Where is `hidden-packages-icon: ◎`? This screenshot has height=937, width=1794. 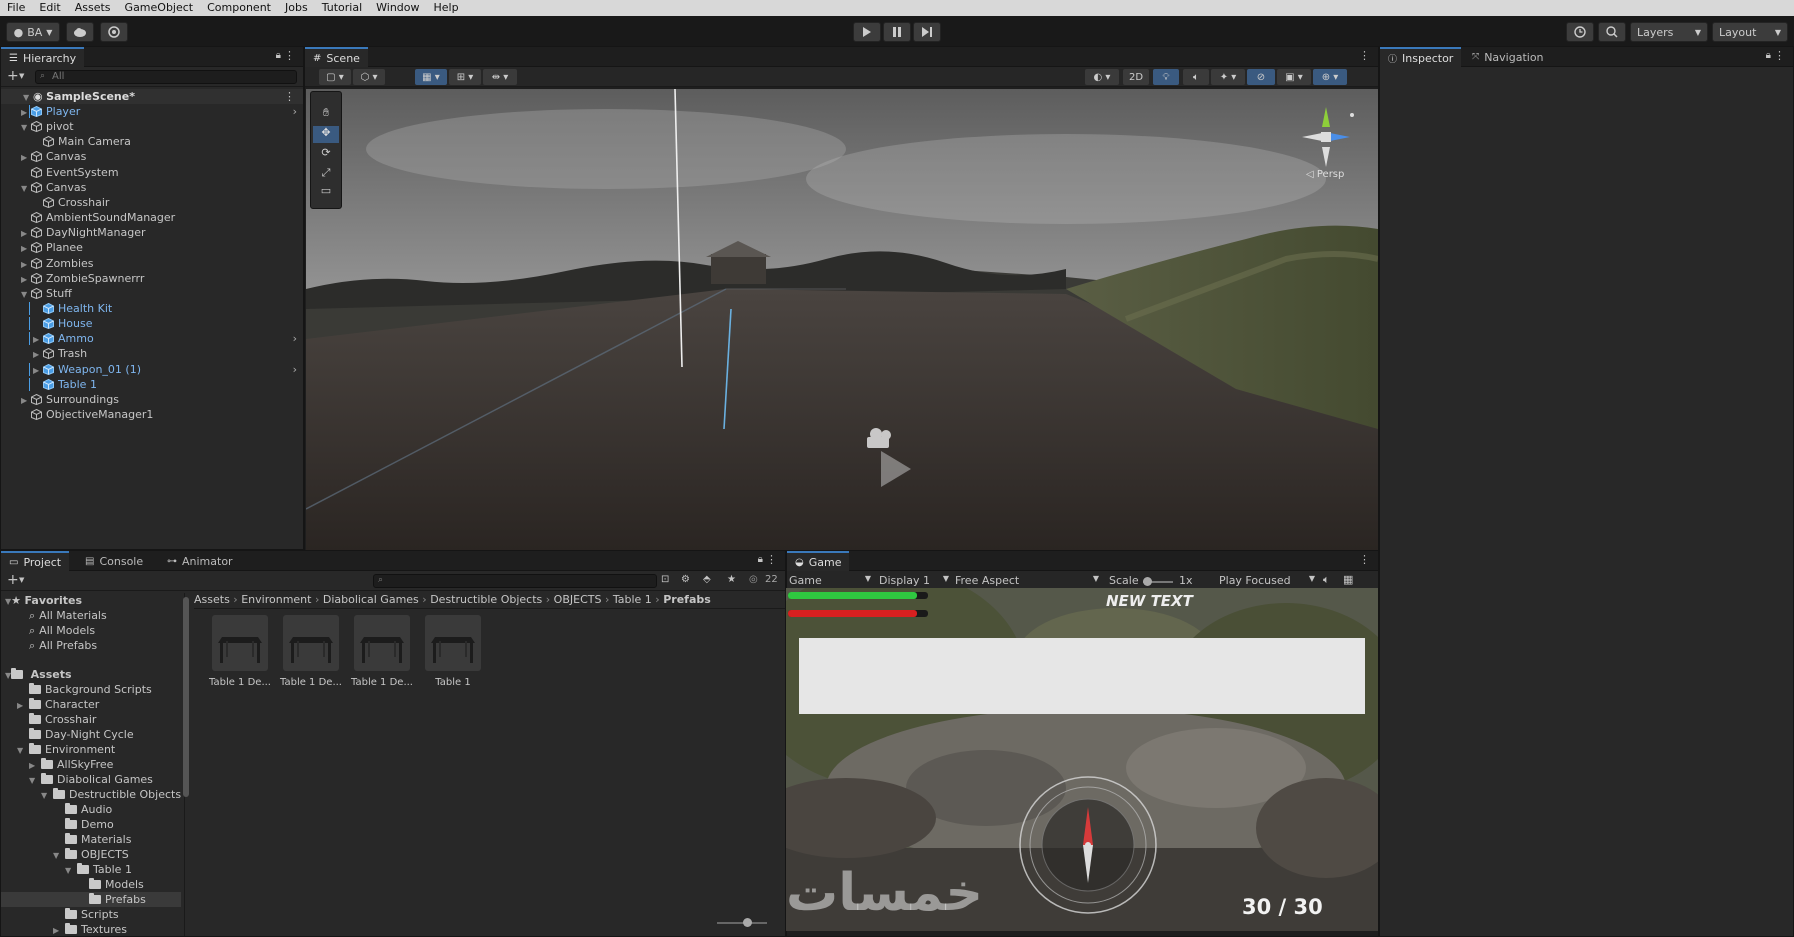 hidden-packages-icon: ◎ is located at coordinates (753, 579).